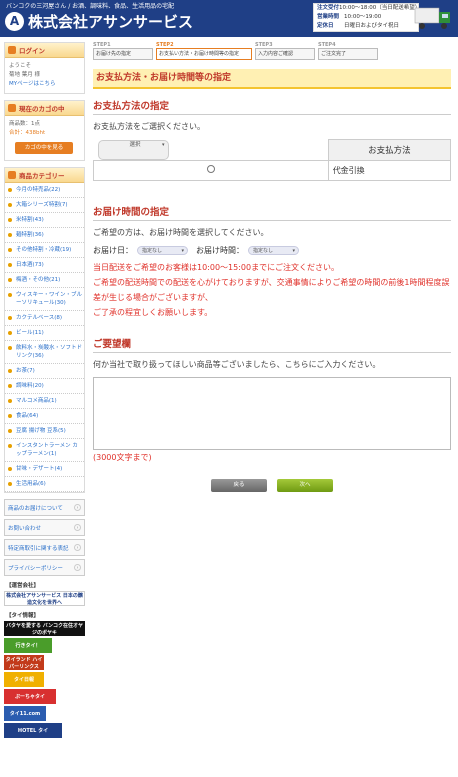 The image size is (458, 777). I want to click on nav-label: 商品のお届けについて, so click(35, 508).